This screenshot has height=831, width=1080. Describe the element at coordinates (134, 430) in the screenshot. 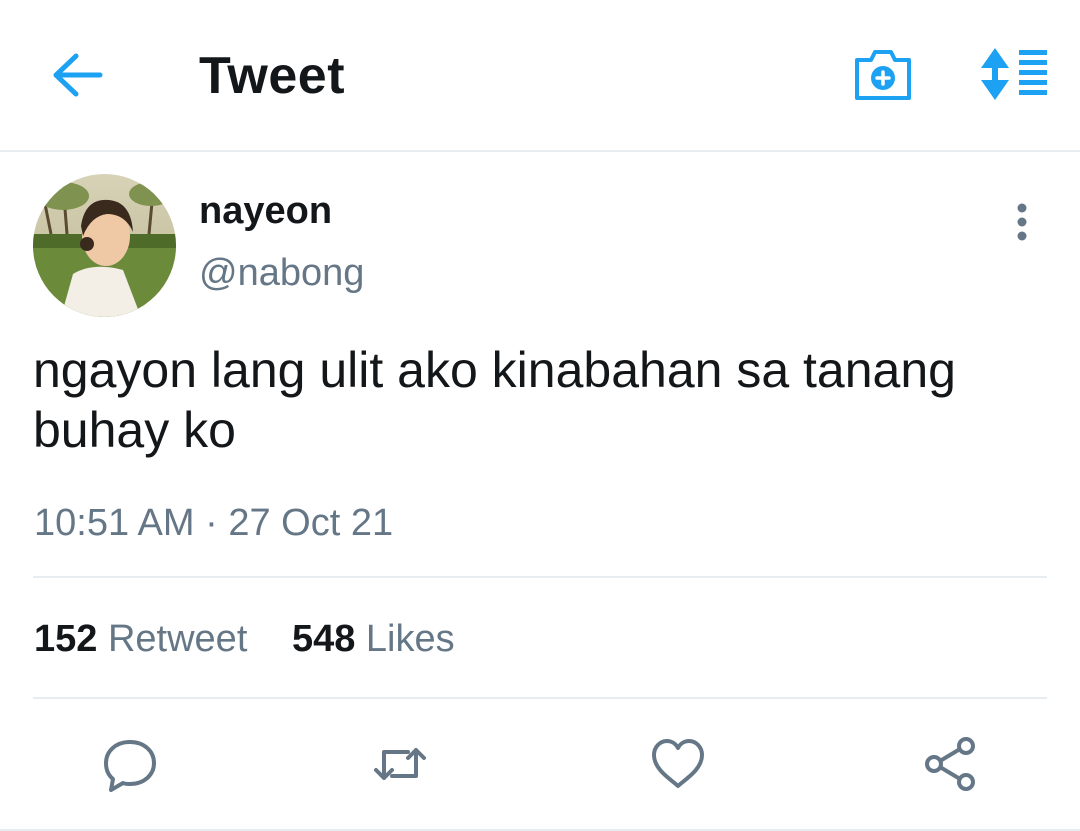

I see `tweet-text-line: buhay ko` at that location.